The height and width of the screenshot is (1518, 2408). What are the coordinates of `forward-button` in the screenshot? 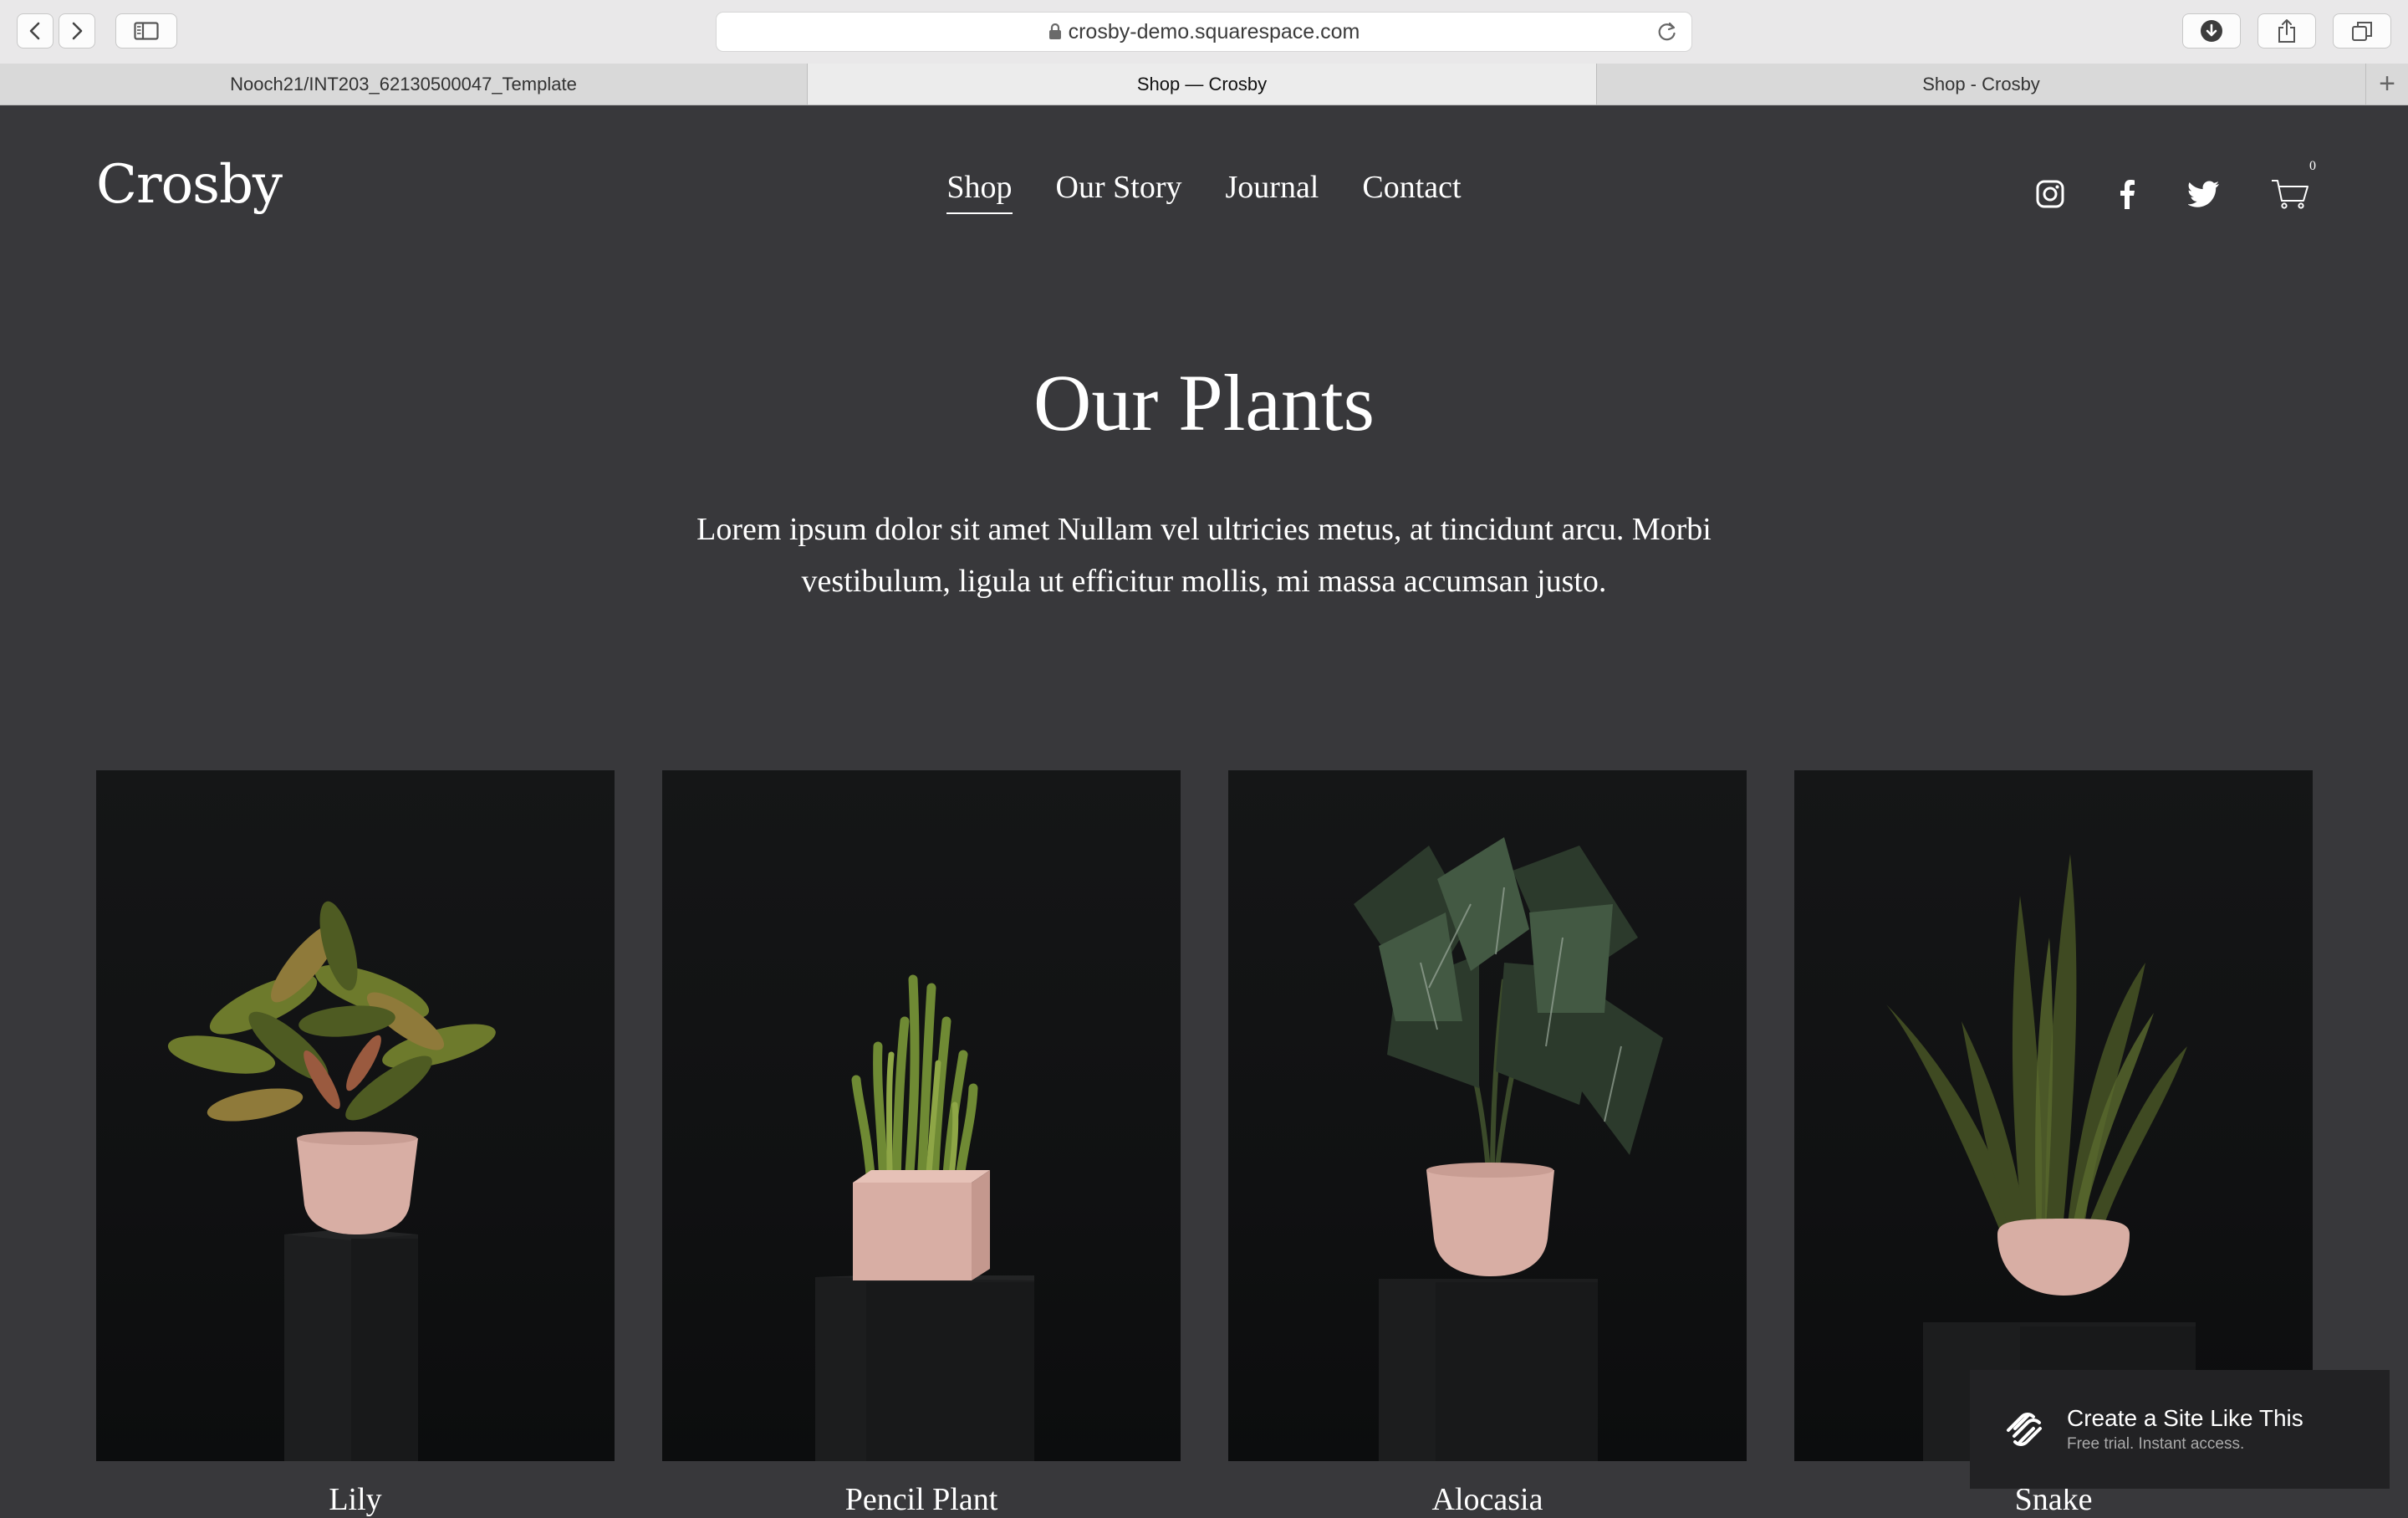 It's located at (77, 31).